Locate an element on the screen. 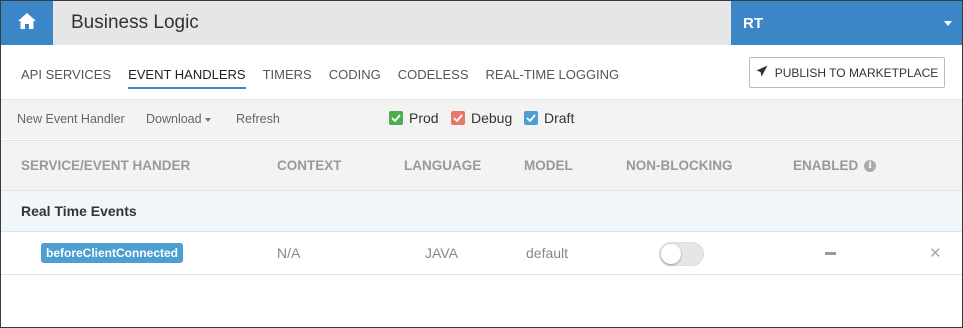  filter-draft-label: Draft is located at coordinates (559, 118).